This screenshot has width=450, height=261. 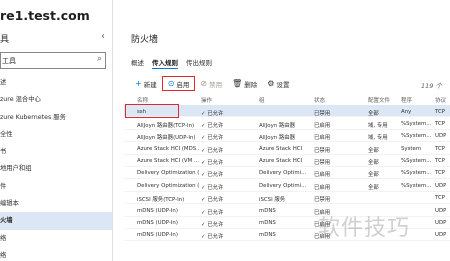 I want to click on cell-group: iSCSI 服务, so click(x=272, y=200).